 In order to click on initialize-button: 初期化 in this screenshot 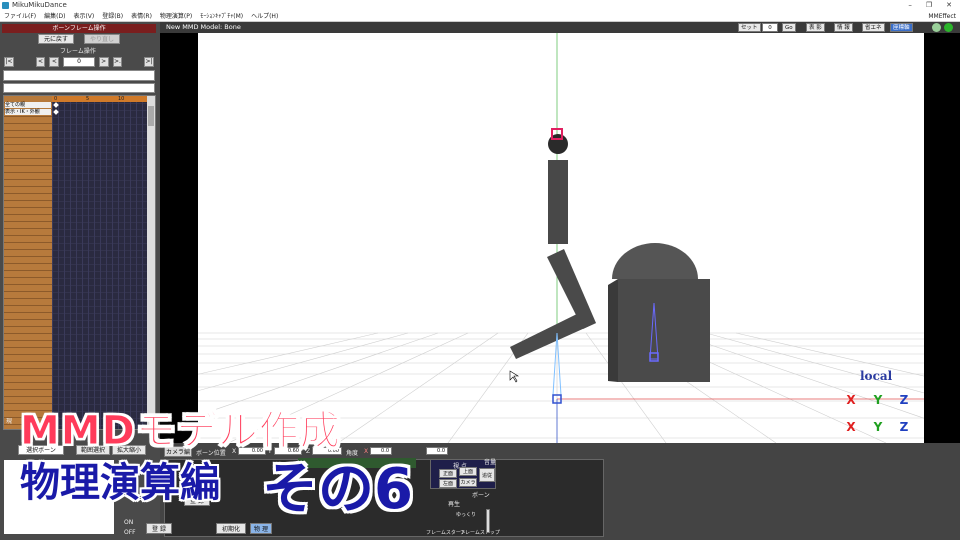, I will do `click(231, 528)`.